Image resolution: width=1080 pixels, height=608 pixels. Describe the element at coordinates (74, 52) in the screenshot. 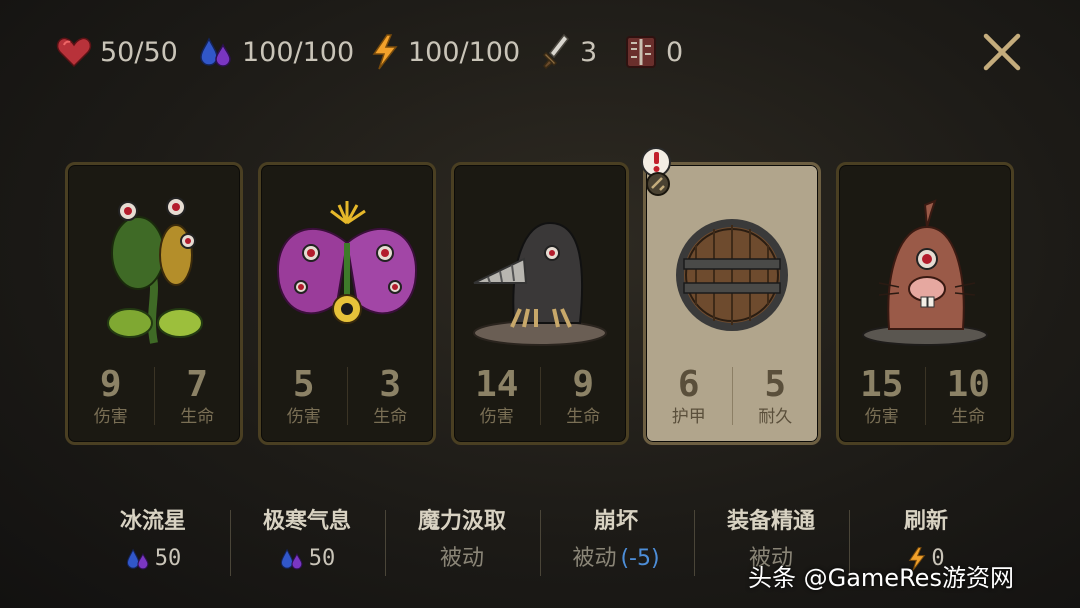

I see `heart-icon` at that location.